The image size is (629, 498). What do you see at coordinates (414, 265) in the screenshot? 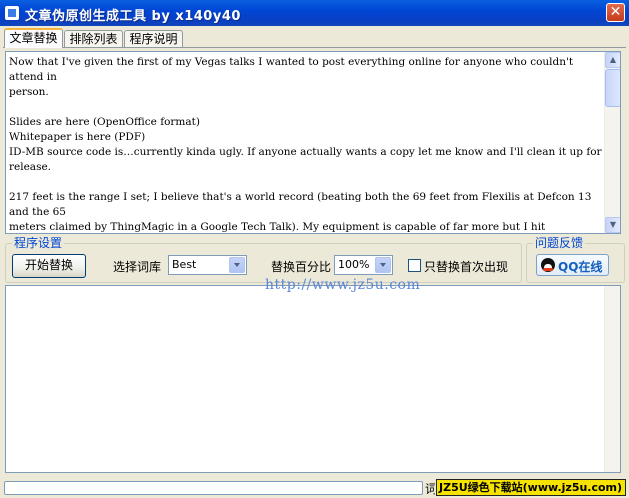
I see `first-only-checkbox` at bounding box center [414, 265].